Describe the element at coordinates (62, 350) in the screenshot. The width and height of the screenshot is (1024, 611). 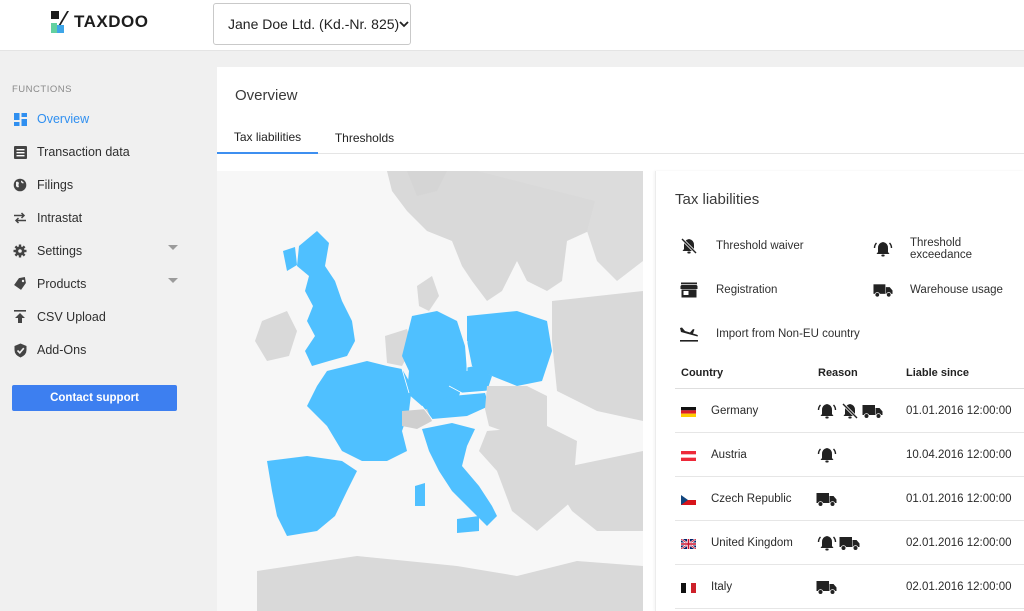
I see `sidebar-item-label: Add-Ons` at that location.